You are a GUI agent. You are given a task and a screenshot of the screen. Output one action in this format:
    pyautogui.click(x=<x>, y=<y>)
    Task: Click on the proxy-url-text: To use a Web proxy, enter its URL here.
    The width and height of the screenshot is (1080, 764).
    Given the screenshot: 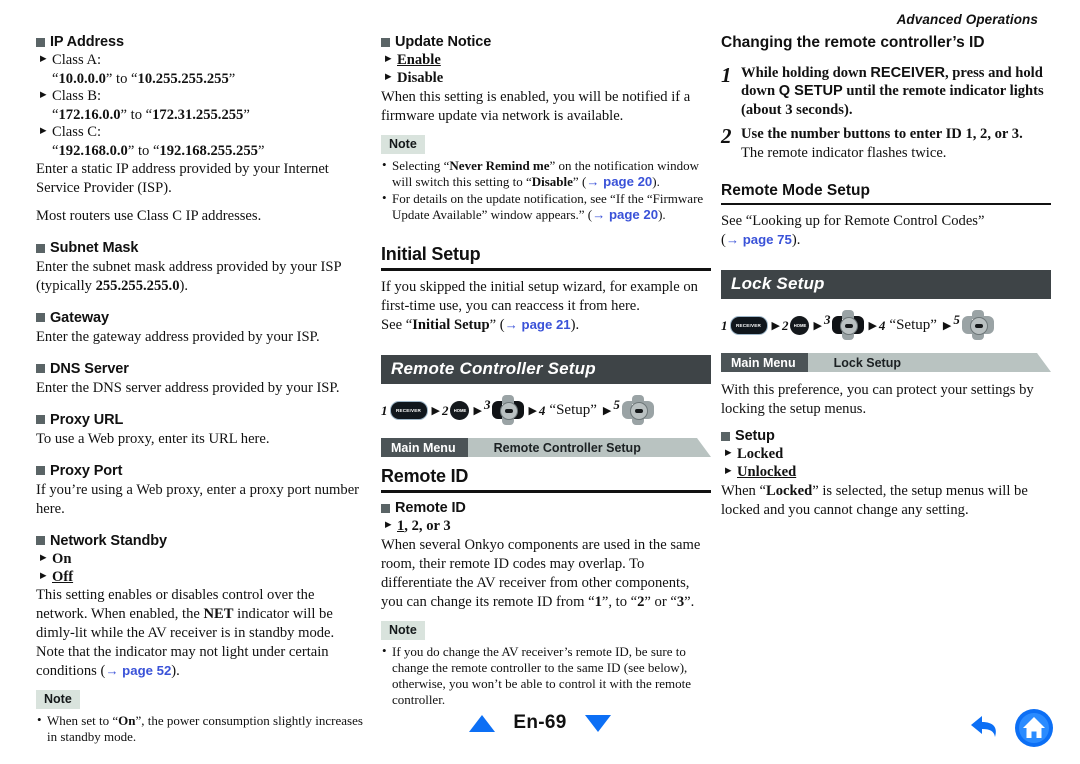 What is the action you would take?
    pyautogui.click(x=153, y=438)
    